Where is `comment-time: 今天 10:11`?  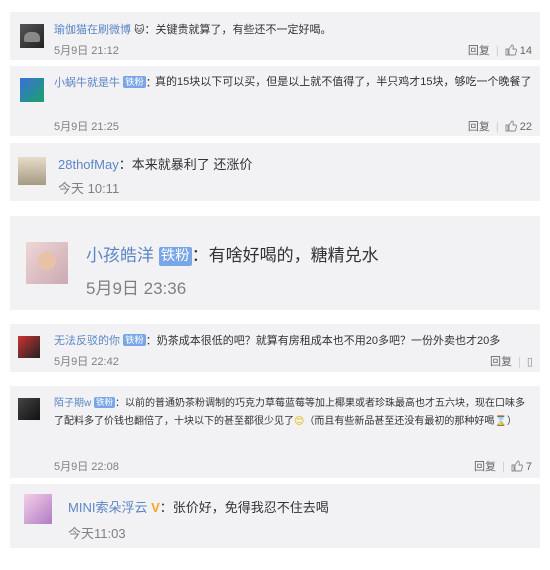 comment-time: 今天 10:11 is located at coordinates (89, 188).